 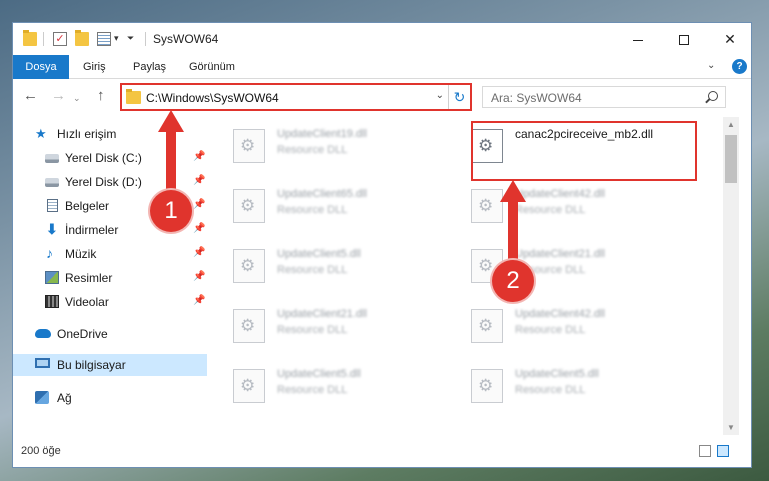 I want to click on file-item: UpdateClient65.dll Resource DLL, so click(x=332, y=207).